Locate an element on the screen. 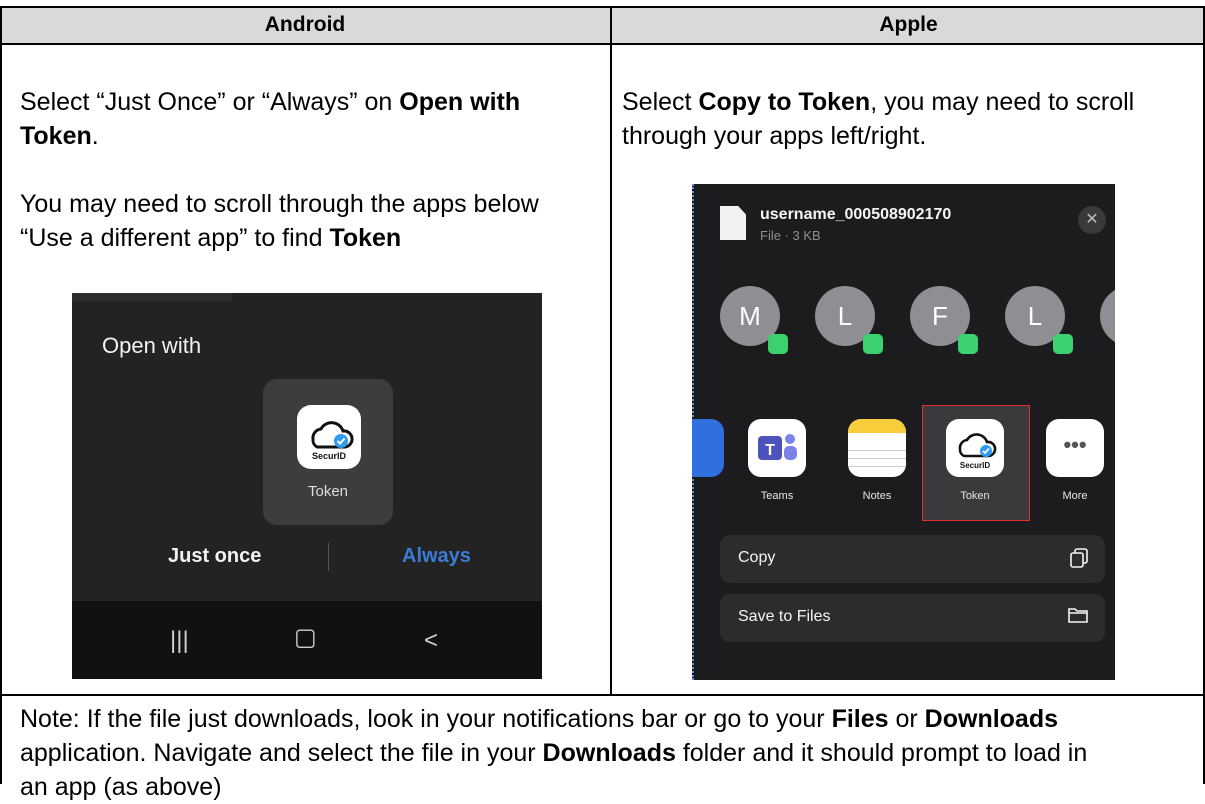 The height and width of the screenshot is (804, 1205). more-app-icon: ••• is located at coordinates (1075, 448).